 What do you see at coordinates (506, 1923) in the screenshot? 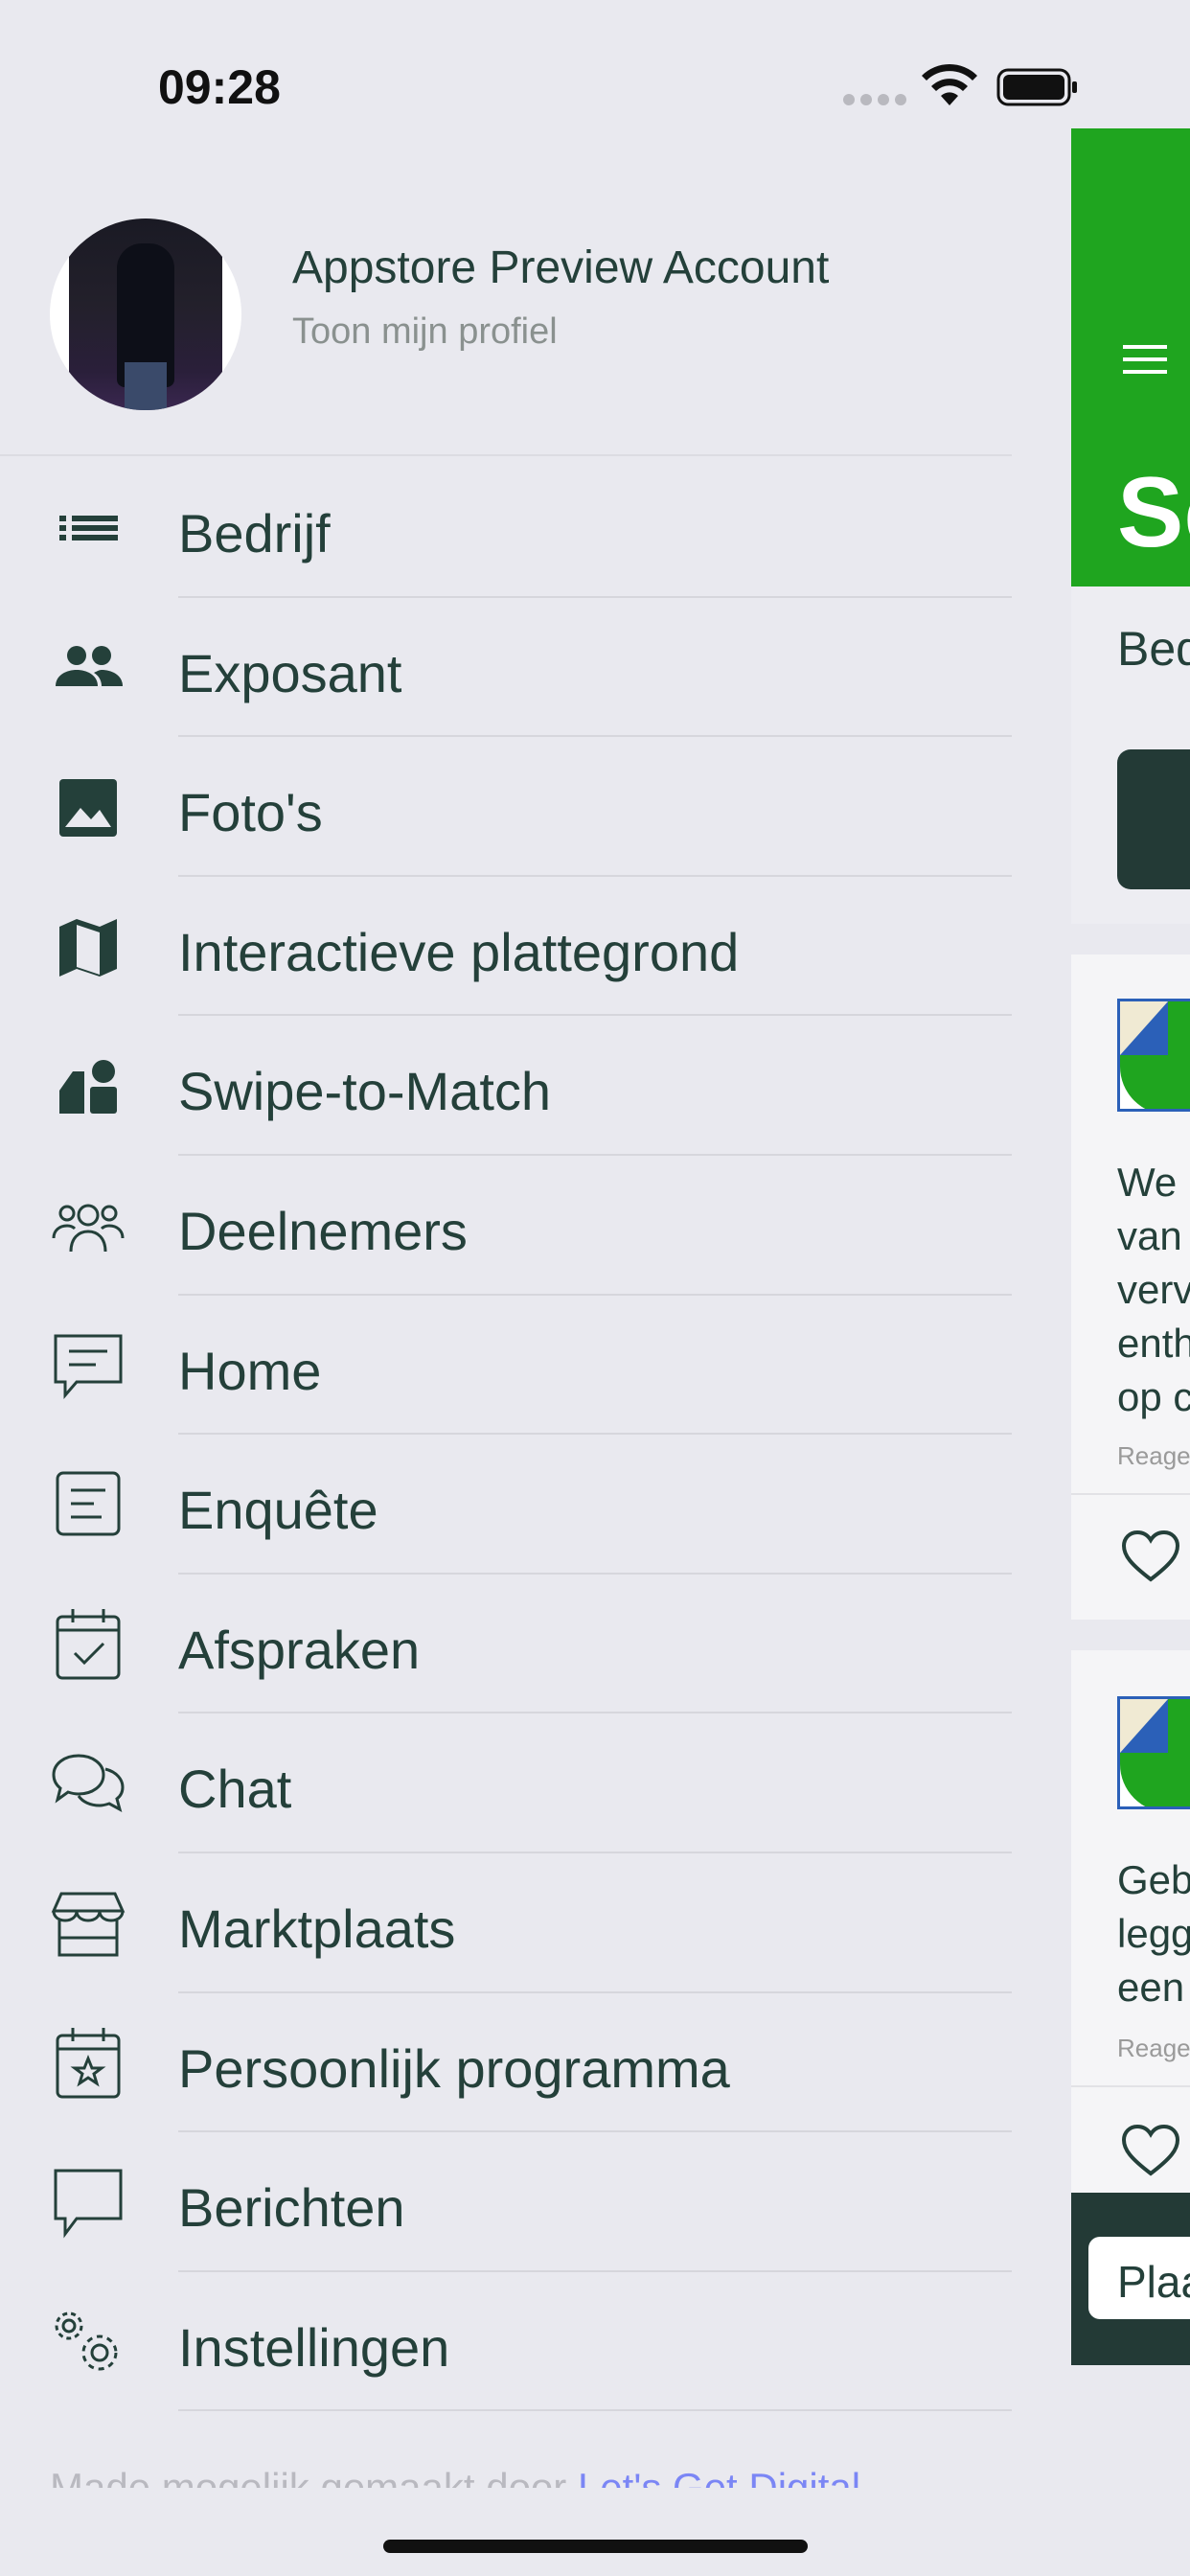
I see `menu-item-marktplaats: Marktplaats` at bounding box center [506, 1923].